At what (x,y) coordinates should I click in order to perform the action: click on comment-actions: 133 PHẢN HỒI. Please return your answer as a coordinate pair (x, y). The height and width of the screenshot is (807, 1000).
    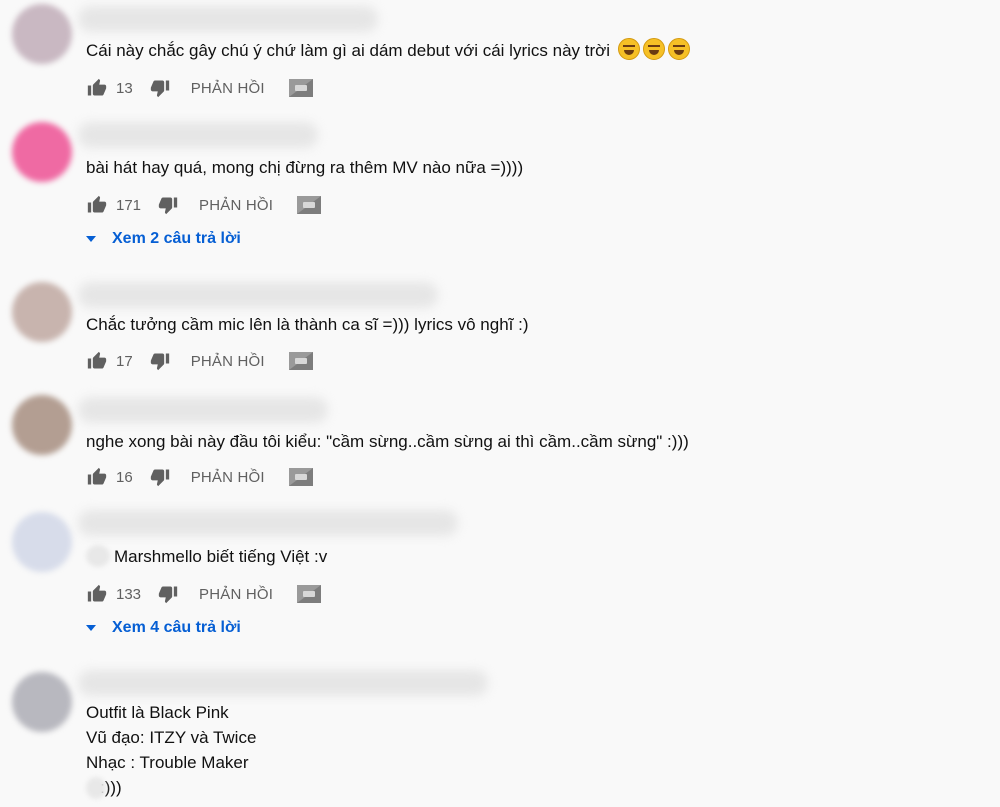
    Looking at the image, I should click on (204, 594).